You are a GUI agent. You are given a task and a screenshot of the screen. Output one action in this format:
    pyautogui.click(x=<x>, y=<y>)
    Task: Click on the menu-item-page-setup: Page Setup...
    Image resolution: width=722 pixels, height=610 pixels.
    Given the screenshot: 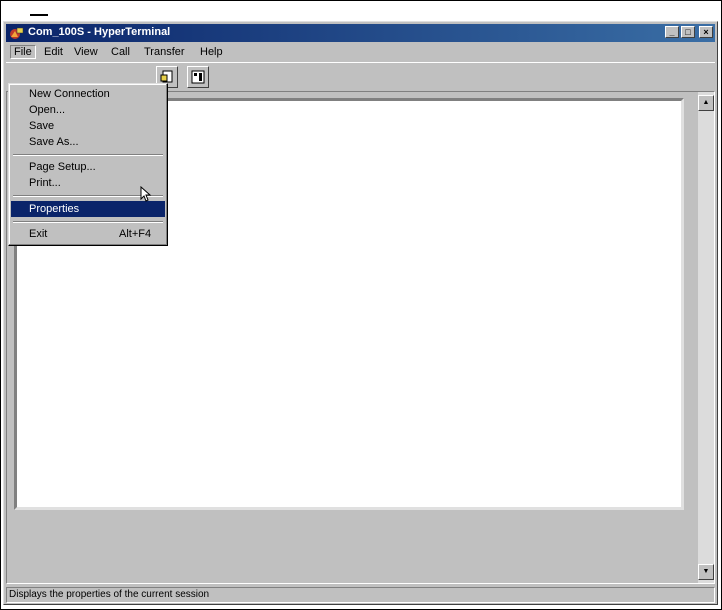 What is the action you would take?
    pyautogui.click(x=88, y=167)
    